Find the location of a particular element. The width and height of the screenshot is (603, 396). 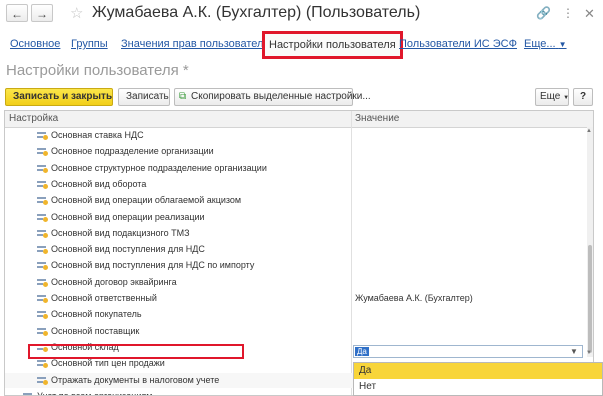

close-icon: ✕ is located at coordinates (589, 14).